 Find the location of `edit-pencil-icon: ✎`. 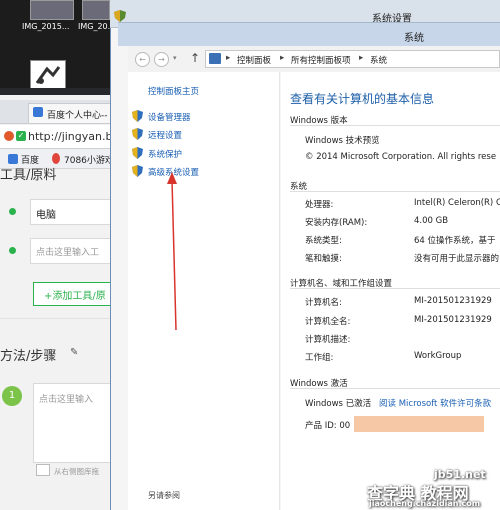

edit-pencil-icon: ✎ is located at coordinates (74, 352).